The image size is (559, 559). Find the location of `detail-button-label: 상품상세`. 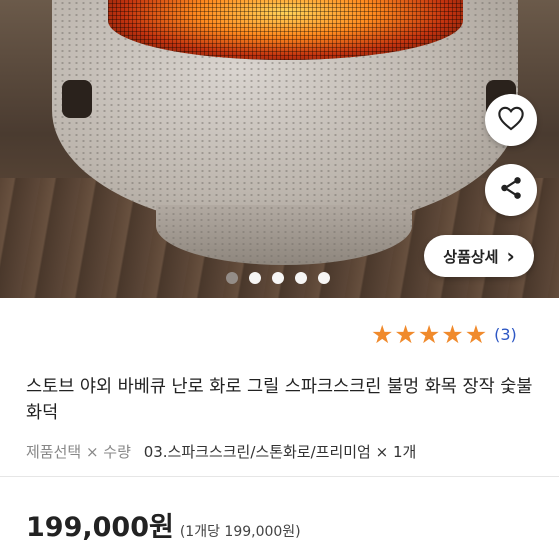

detail-button-label: 상품상세 is located at coordinates (471, 256).